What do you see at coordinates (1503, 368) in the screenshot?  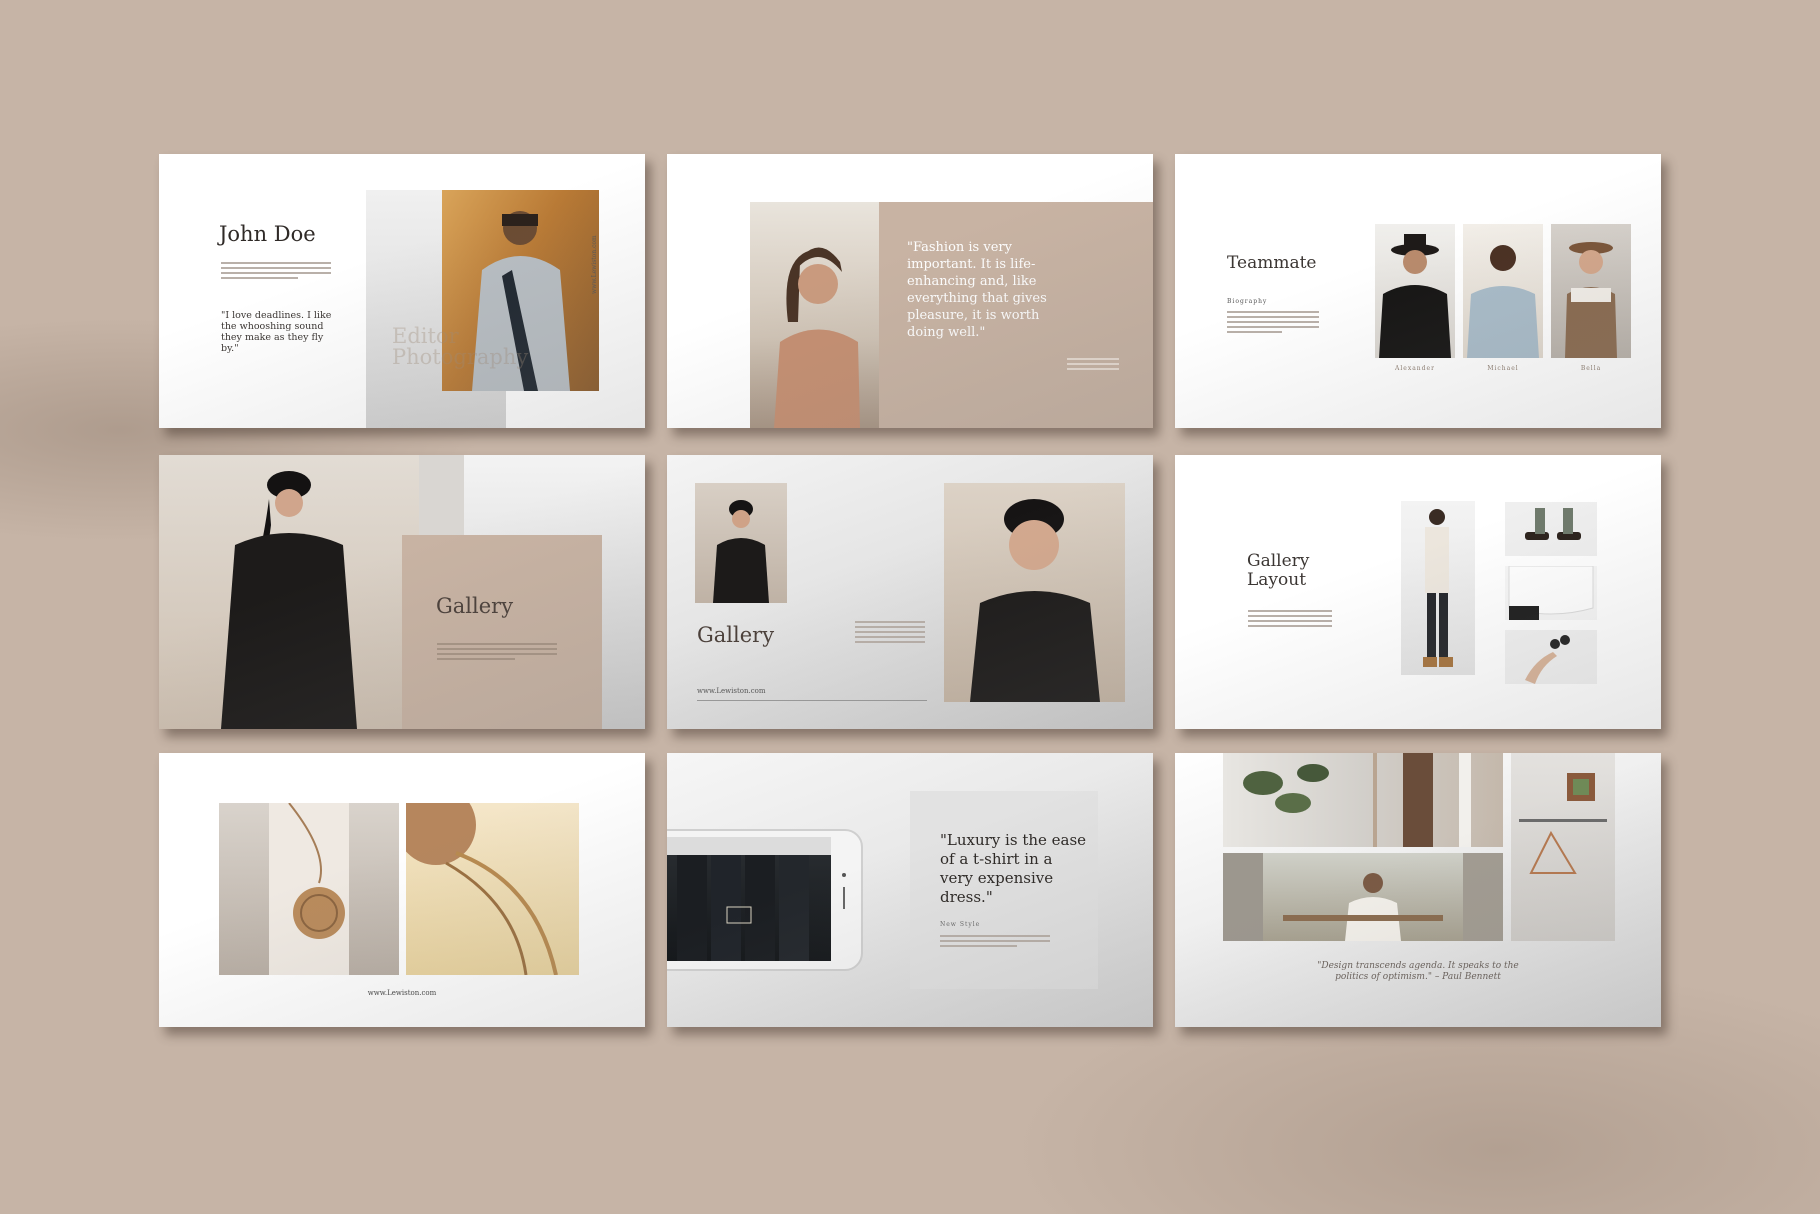 I see `member-name-michael: Michael` at bounding box center [1503, 368].